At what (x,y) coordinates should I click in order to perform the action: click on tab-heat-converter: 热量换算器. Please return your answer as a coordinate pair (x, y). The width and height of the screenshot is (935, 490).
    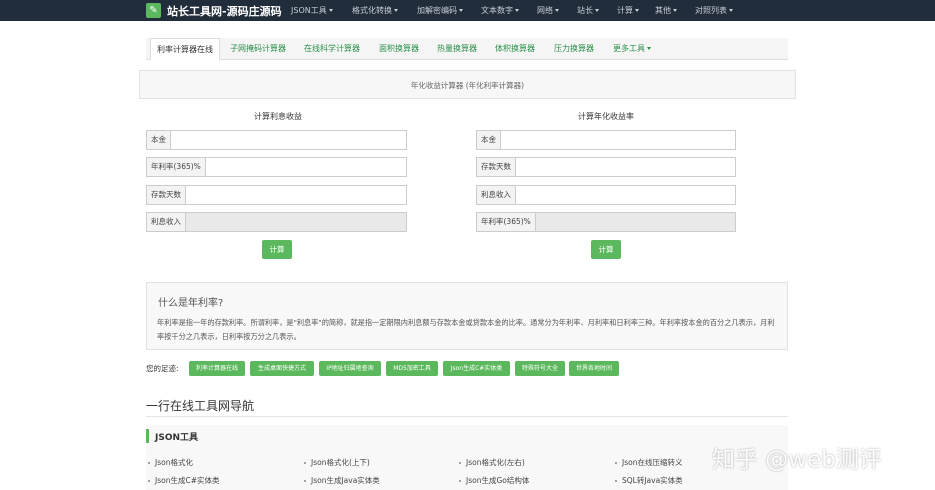
    Looking at the image, I should click on (457, 49).